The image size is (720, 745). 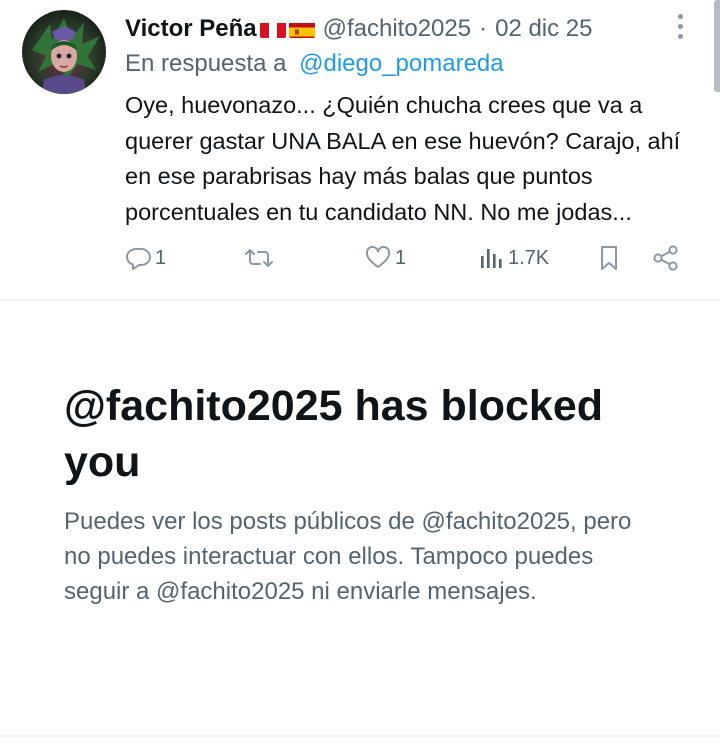 I want to click on reply-to-line: En respuesta a @diego_pomareda, so click(x=314, y=64).